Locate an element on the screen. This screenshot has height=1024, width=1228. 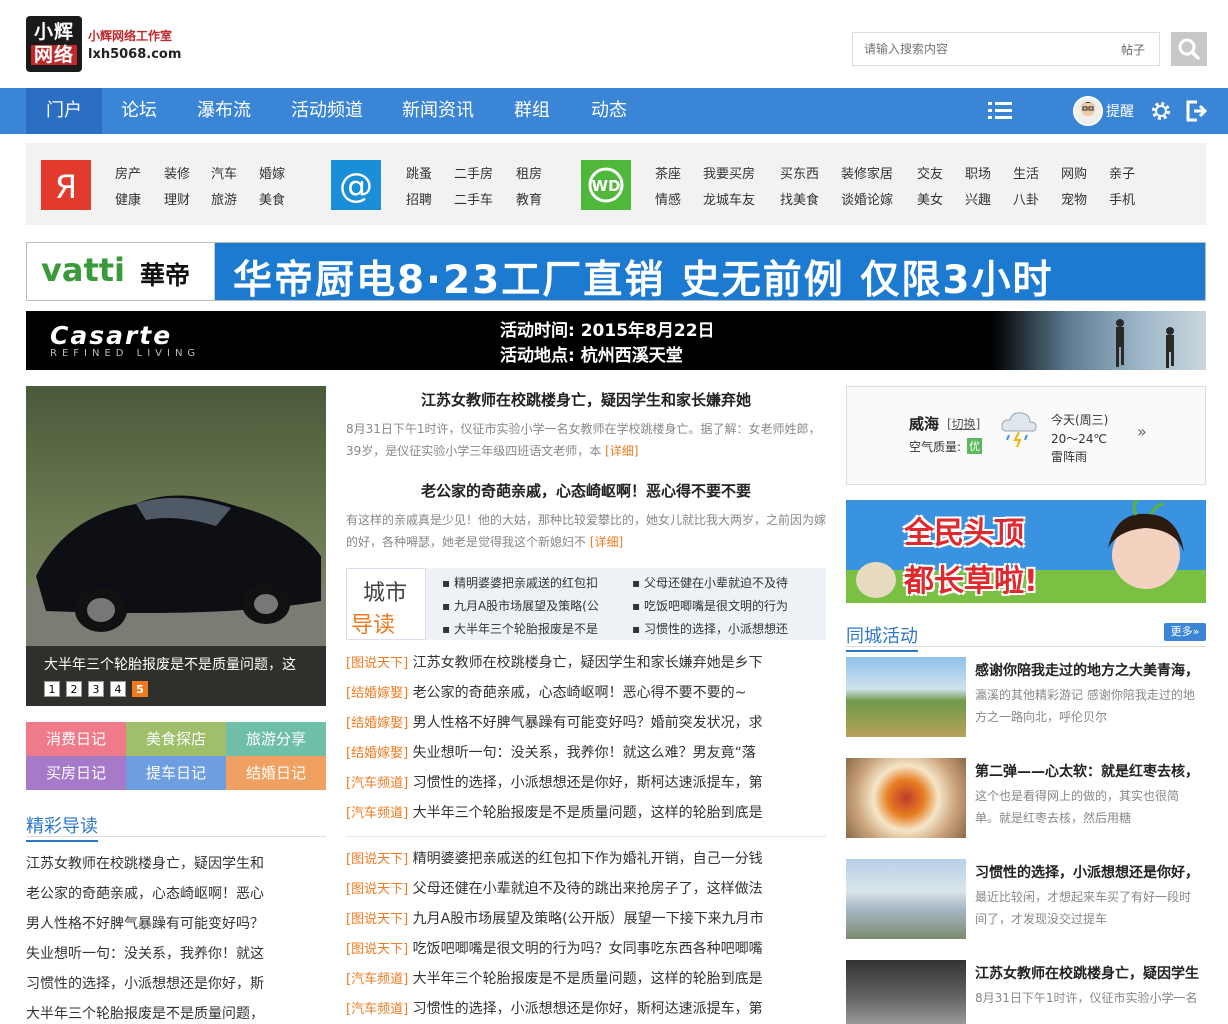
cat-link: 美食 is located at coordinates (272, 198).